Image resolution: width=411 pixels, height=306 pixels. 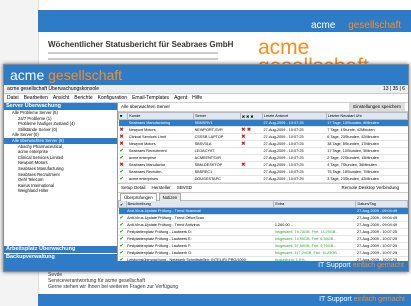 I want to click on col-beschreibung: Beschreibung, so click(x=200, y=204).